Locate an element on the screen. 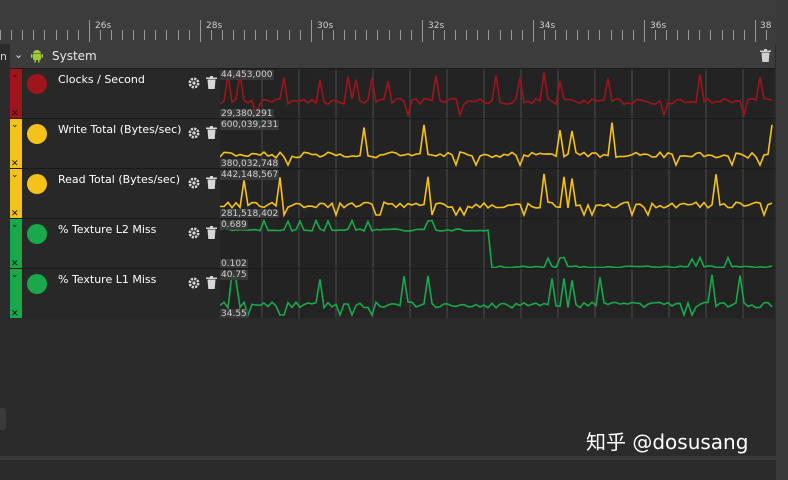  counter-row-clocks: ⌄ ✕ Clocks / Second 44,453,000 29,380,291 is located at coordinates (392, 93).